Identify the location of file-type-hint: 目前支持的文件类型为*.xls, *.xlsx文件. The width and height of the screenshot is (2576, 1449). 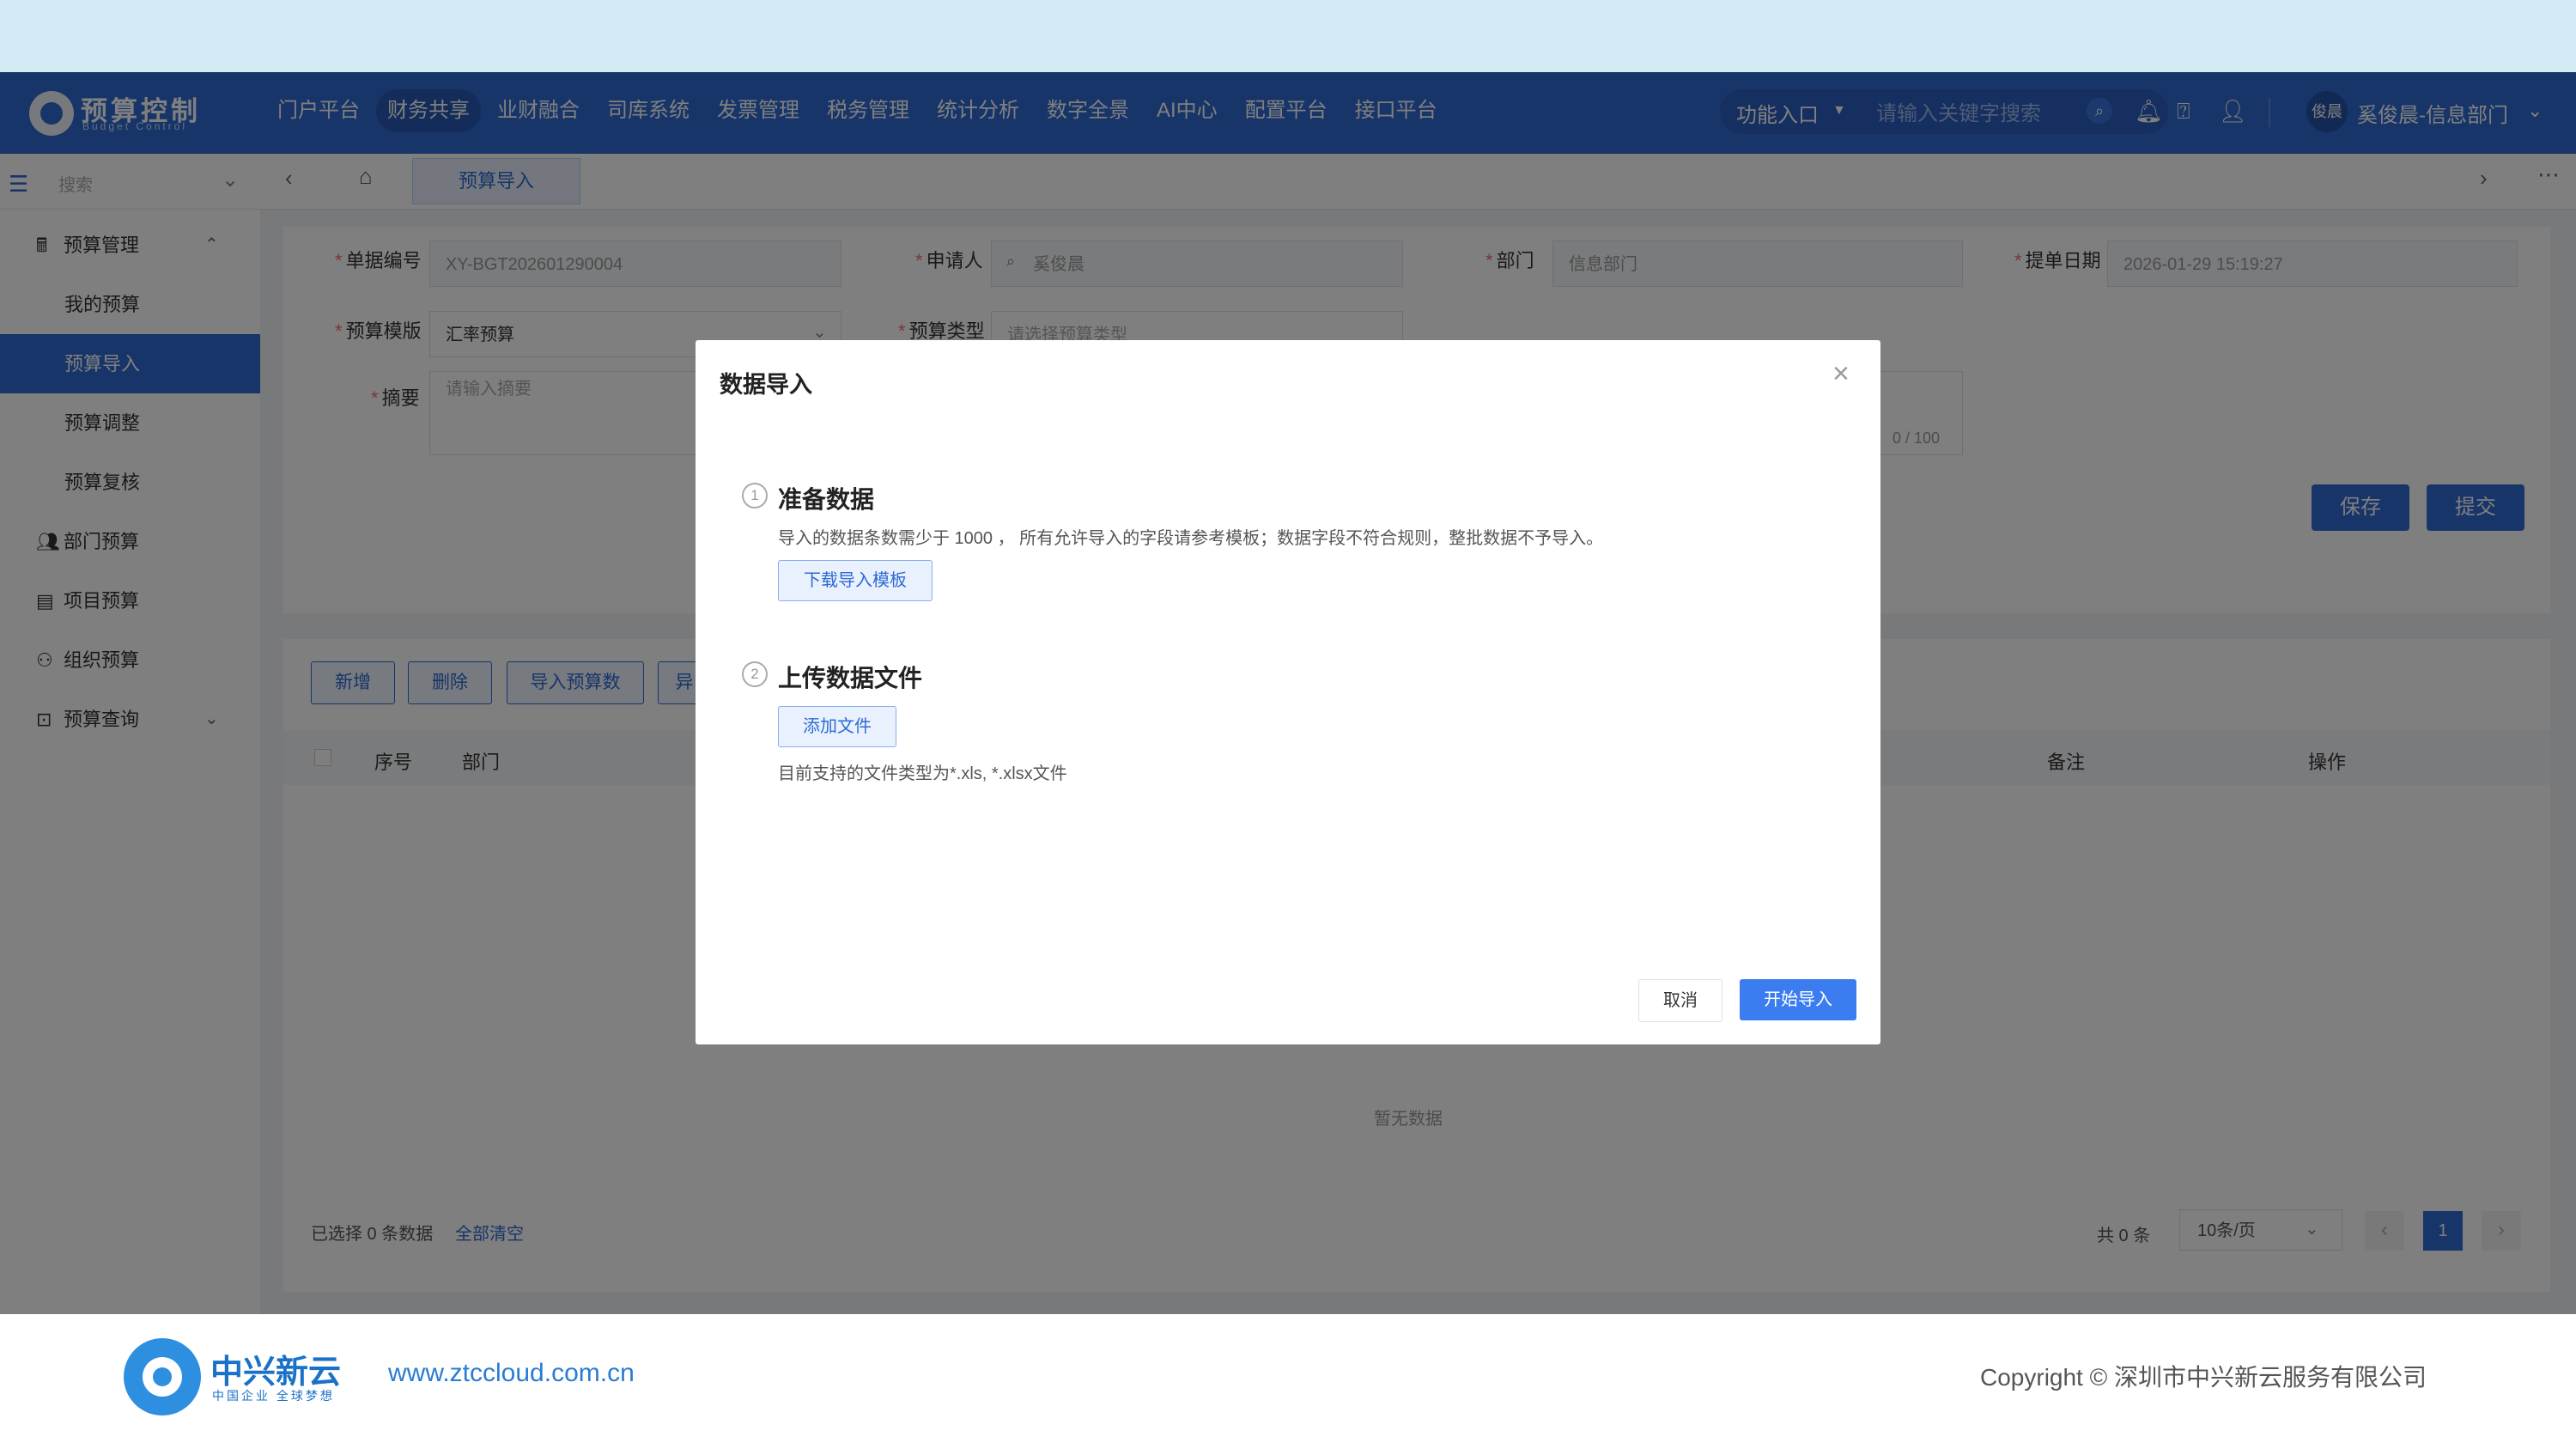
(922, 773).